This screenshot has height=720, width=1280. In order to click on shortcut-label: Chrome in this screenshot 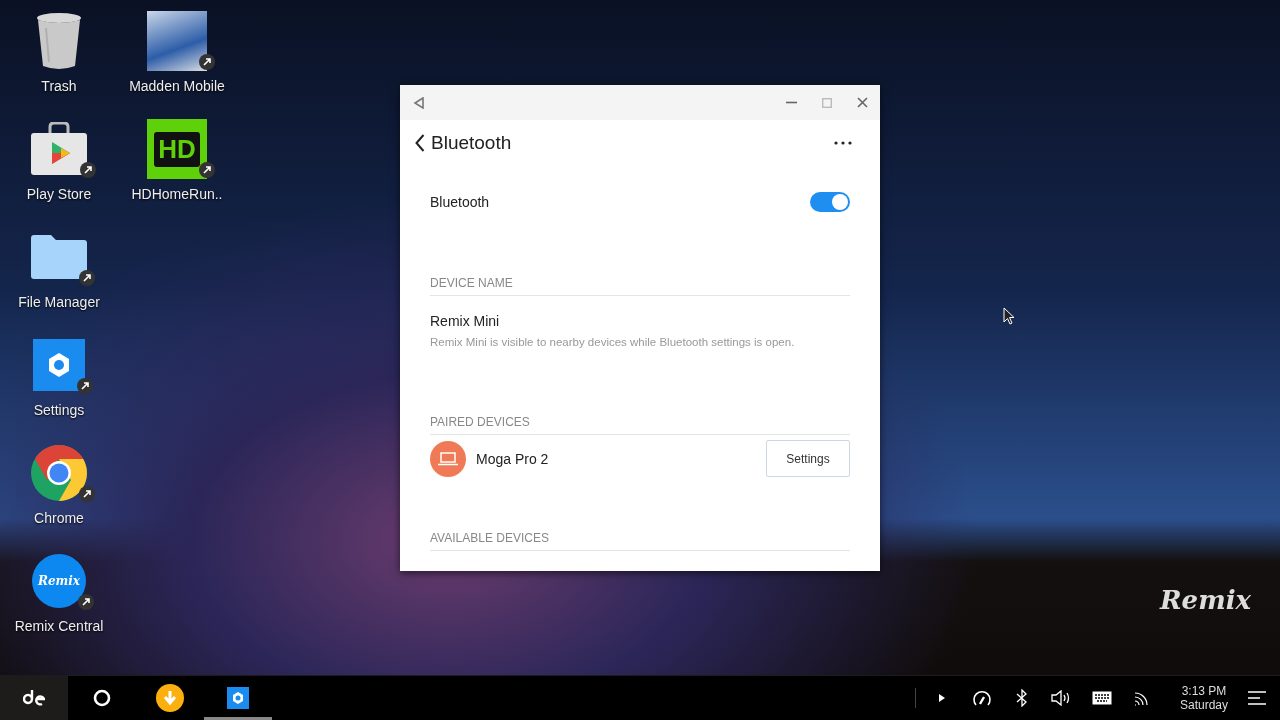, I will do `click(59, 518)`.